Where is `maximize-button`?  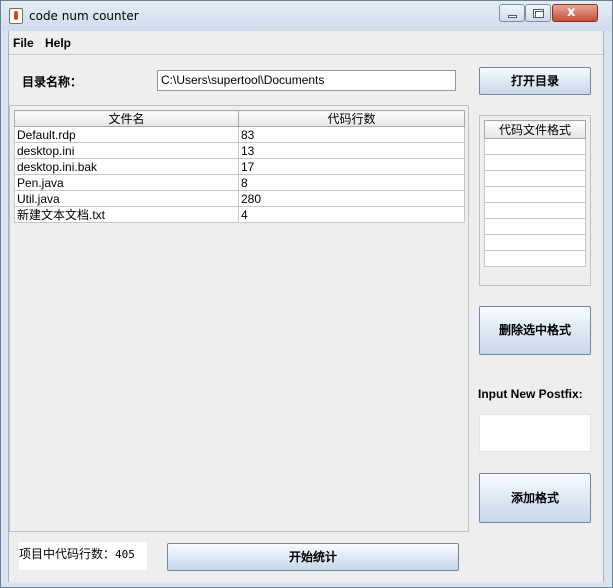 maximize-button is located at coordinates (538, 13).